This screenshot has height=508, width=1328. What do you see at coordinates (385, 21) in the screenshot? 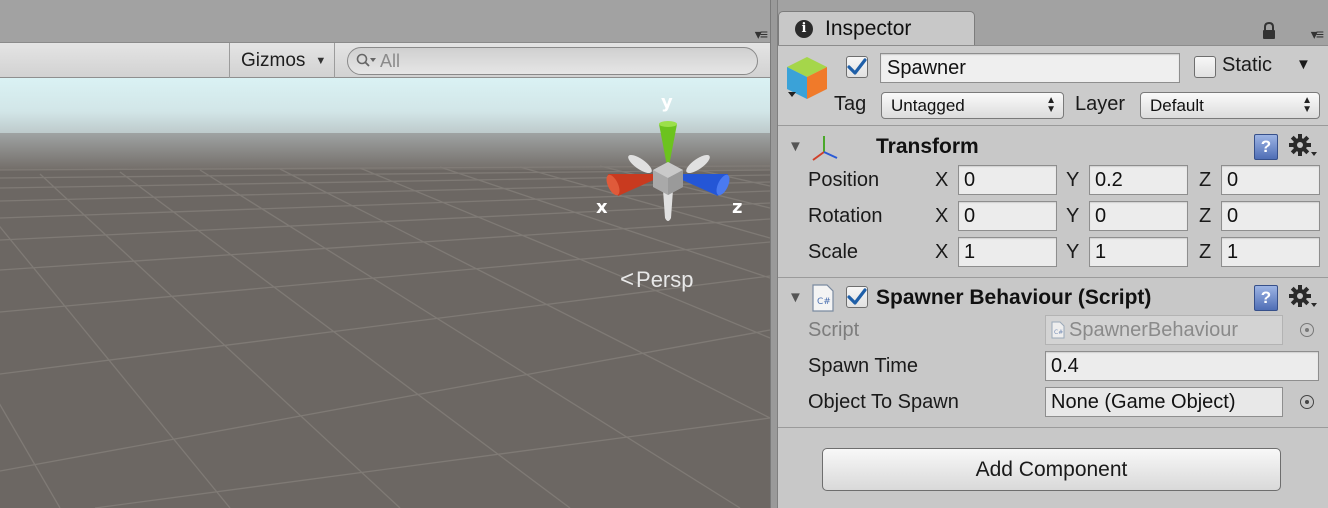
I see `scene-tabstrip: ▾≡` at bounding box center [385, 21].